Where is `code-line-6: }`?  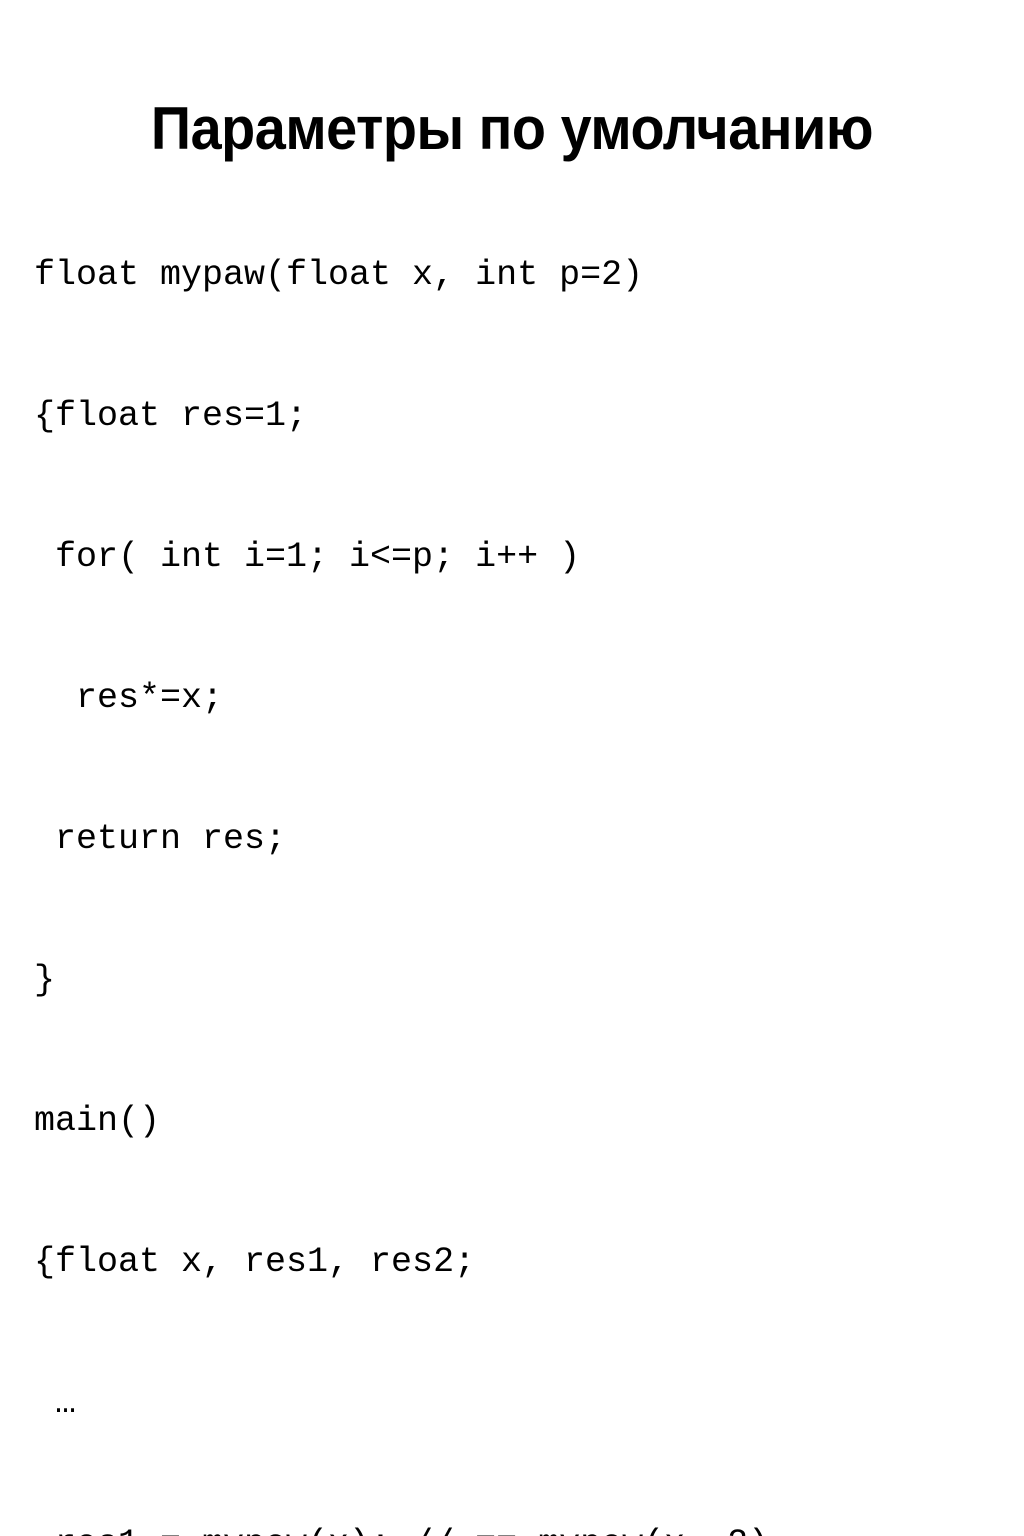 code-line-6: } is located at coordinates (45, 980).